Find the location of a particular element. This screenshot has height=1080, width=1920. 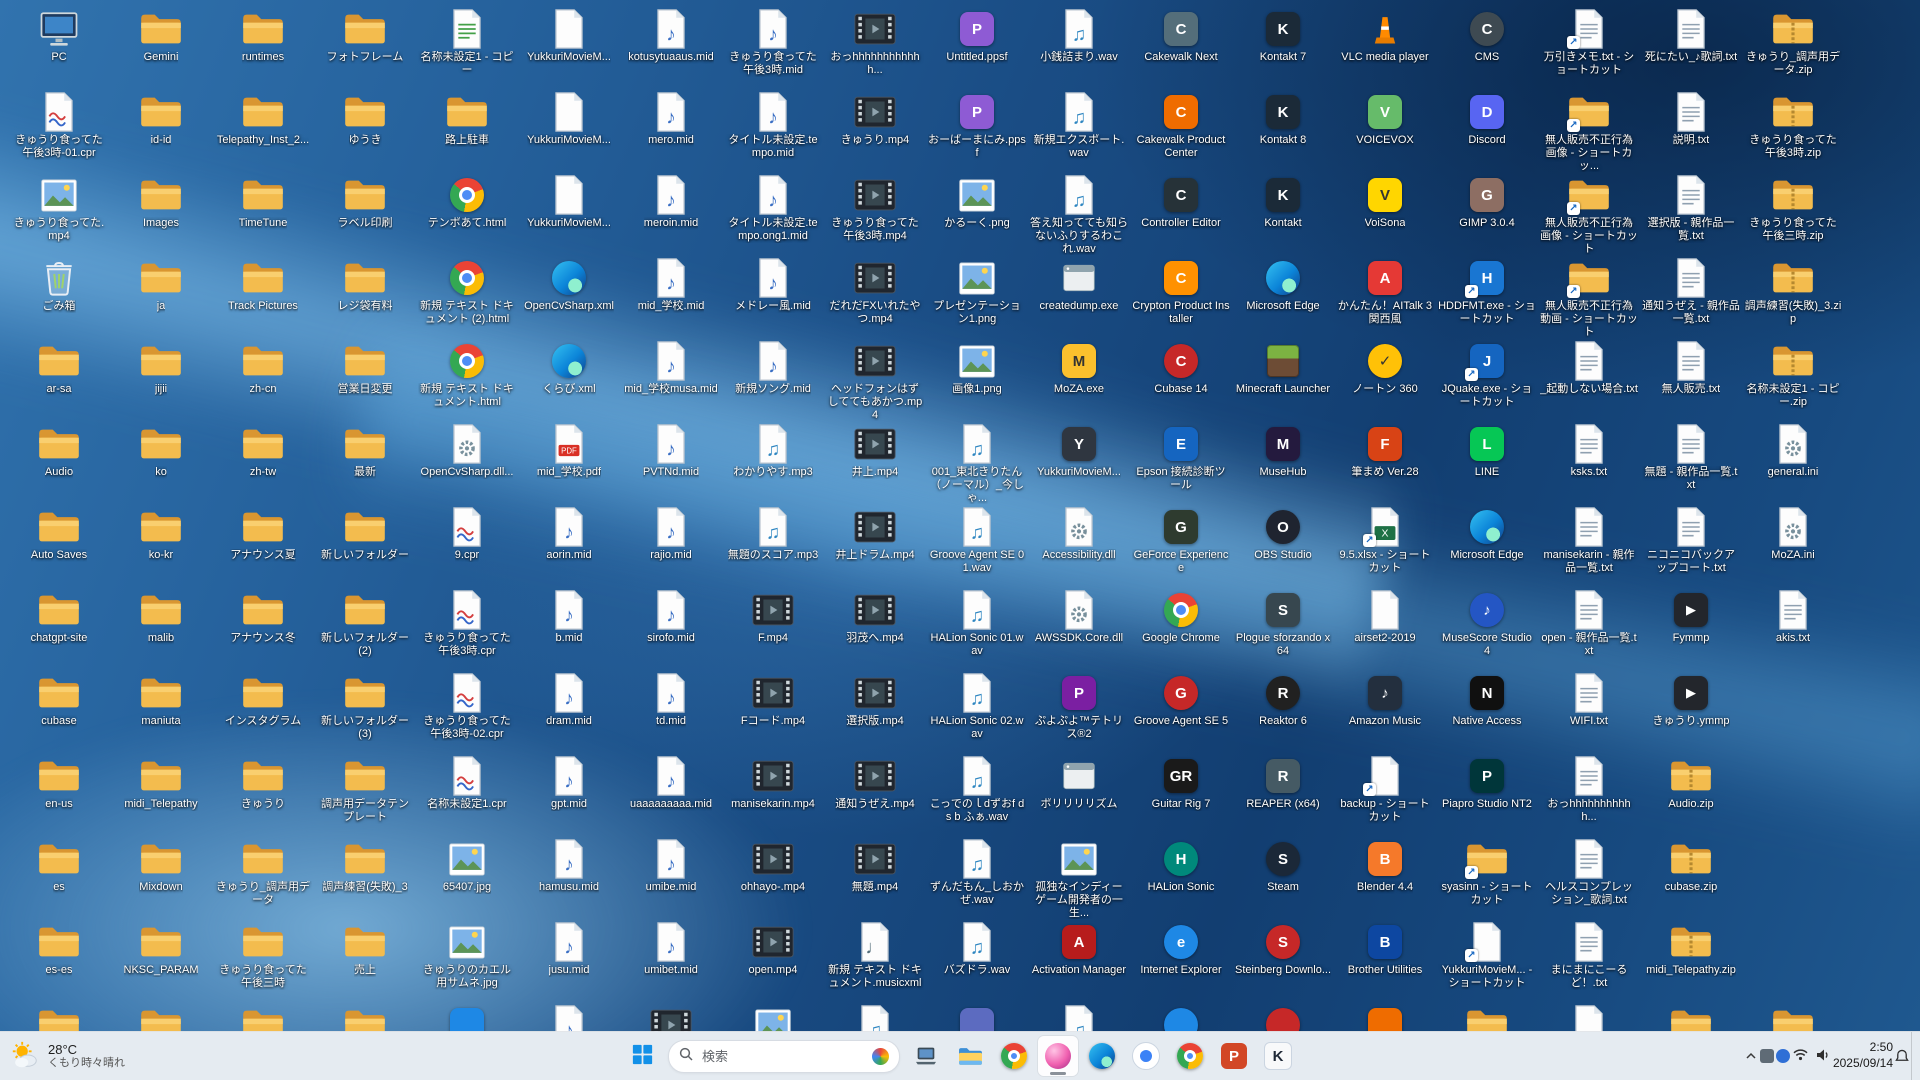

desktop-icon: R REAPER (x64) is located at coordinates (1283, 794).